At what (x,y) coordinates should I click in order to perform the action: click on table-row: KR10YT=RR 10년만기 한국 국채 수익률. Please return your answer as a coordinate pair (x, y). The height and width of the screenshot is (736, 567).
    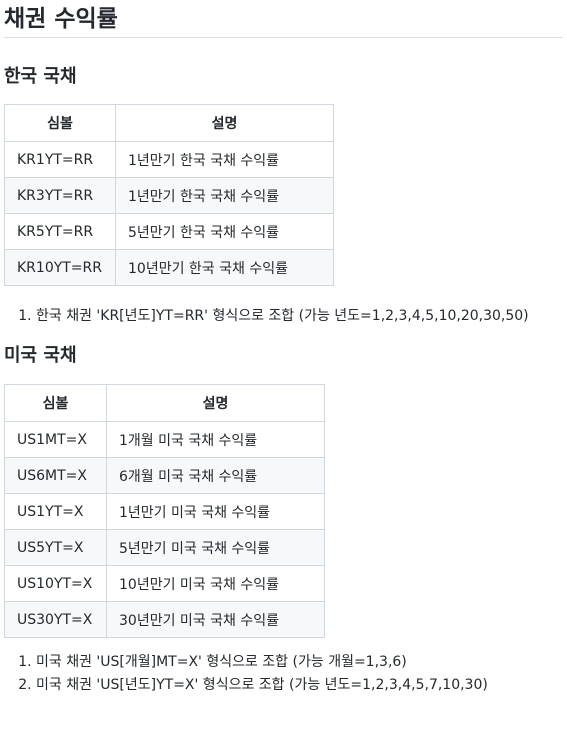
    Looking at the image, I should click on (169, 267).